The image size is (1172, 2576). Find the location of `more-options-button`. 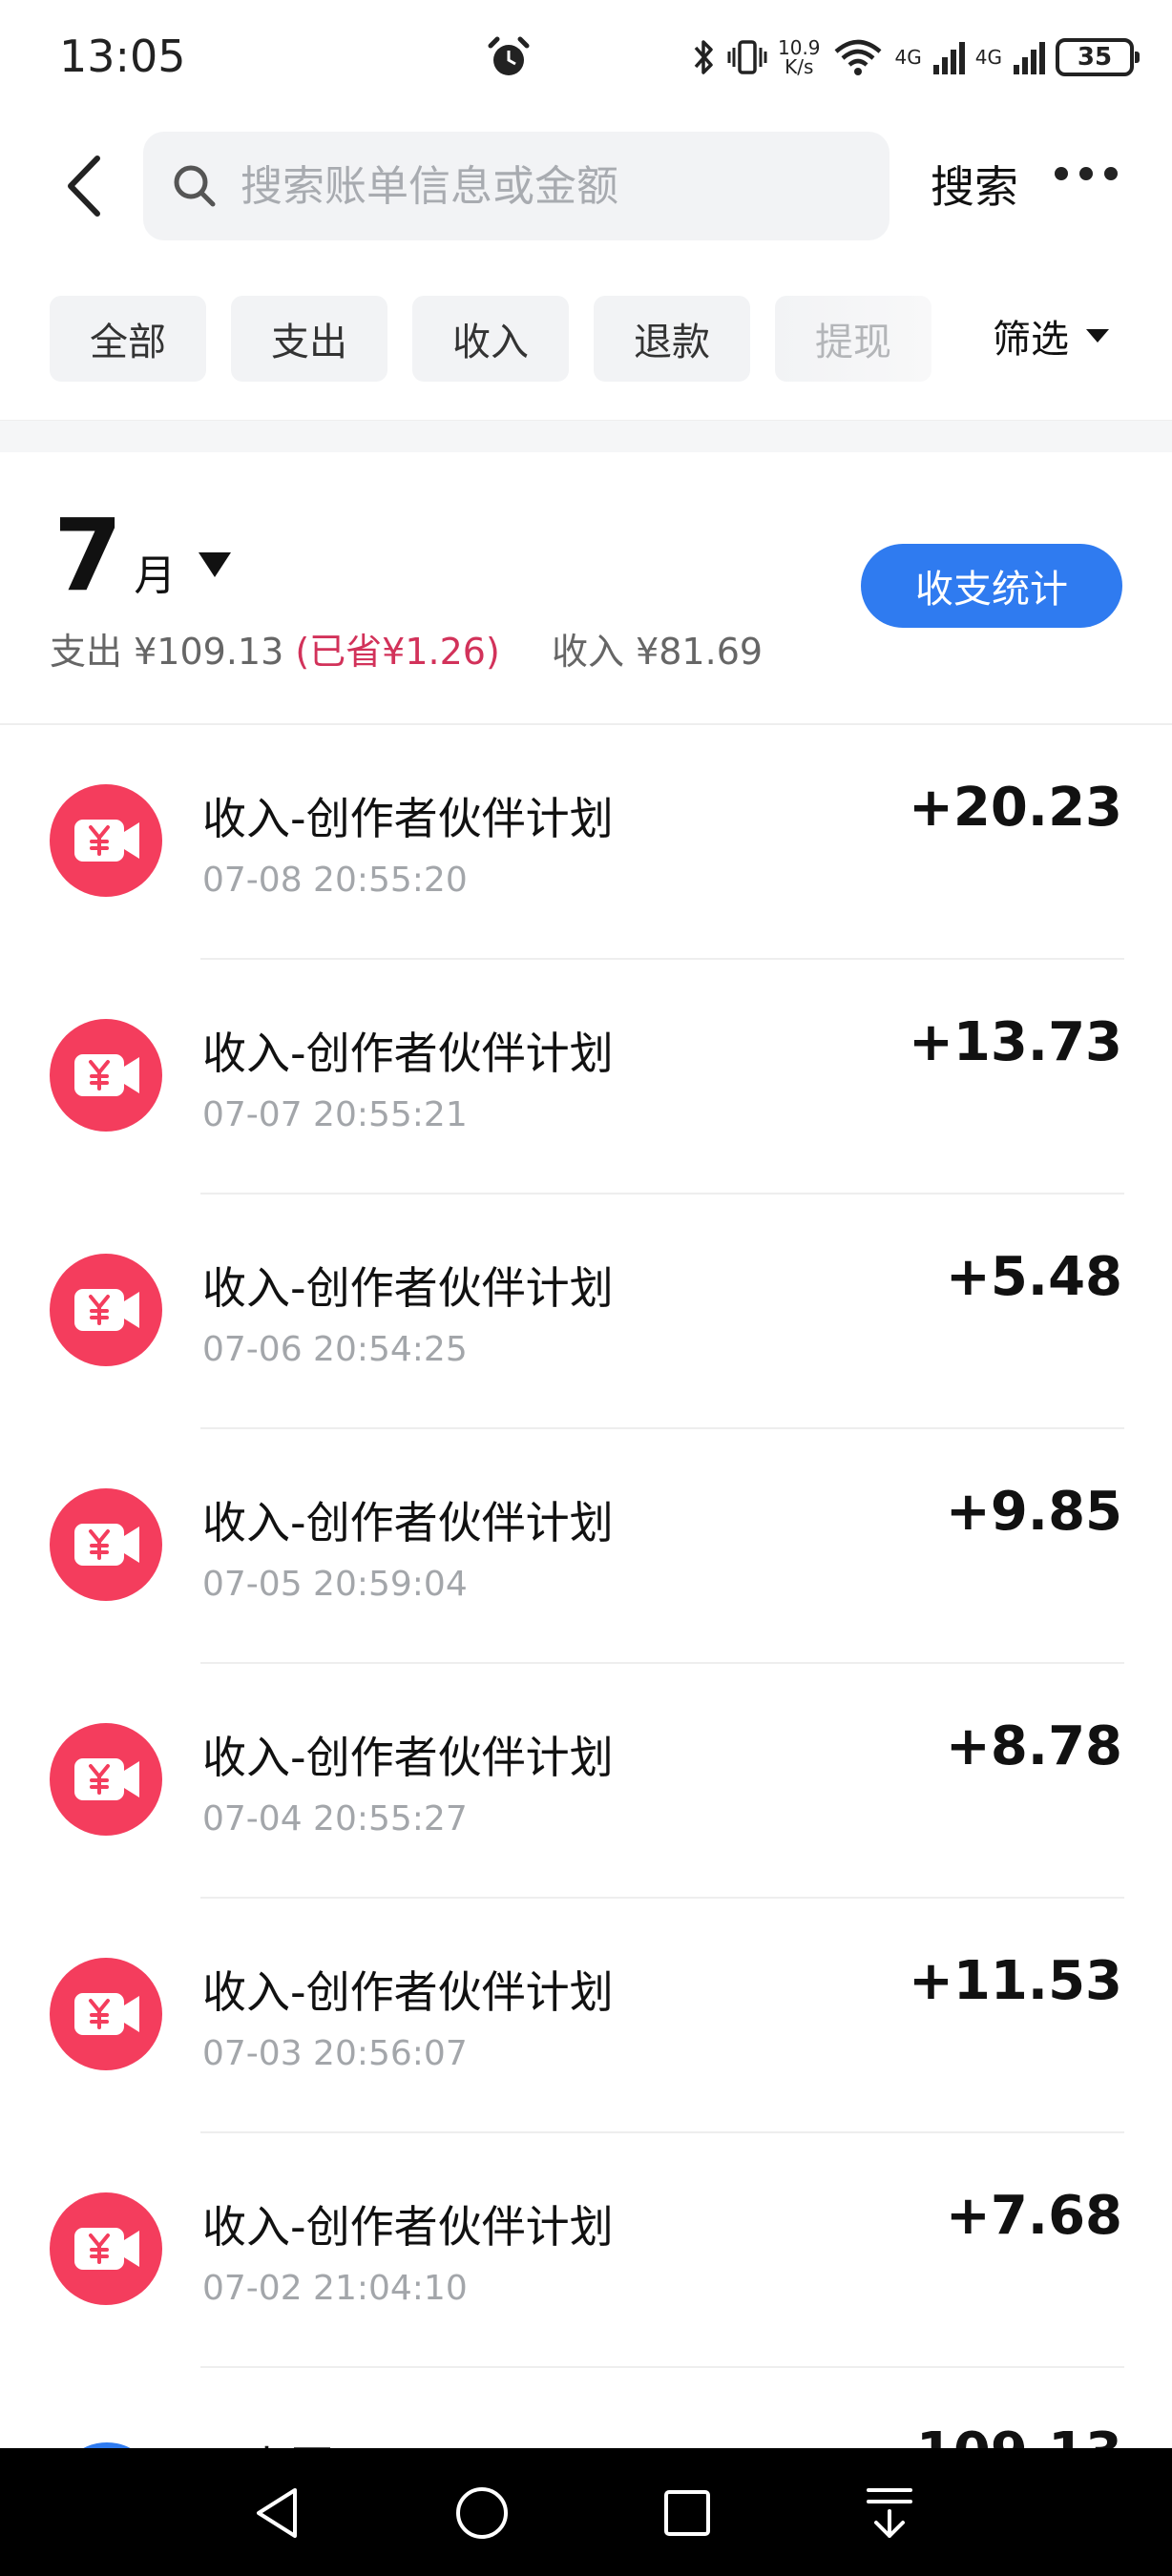

more-options-button is located at coordinates (1086, 173).